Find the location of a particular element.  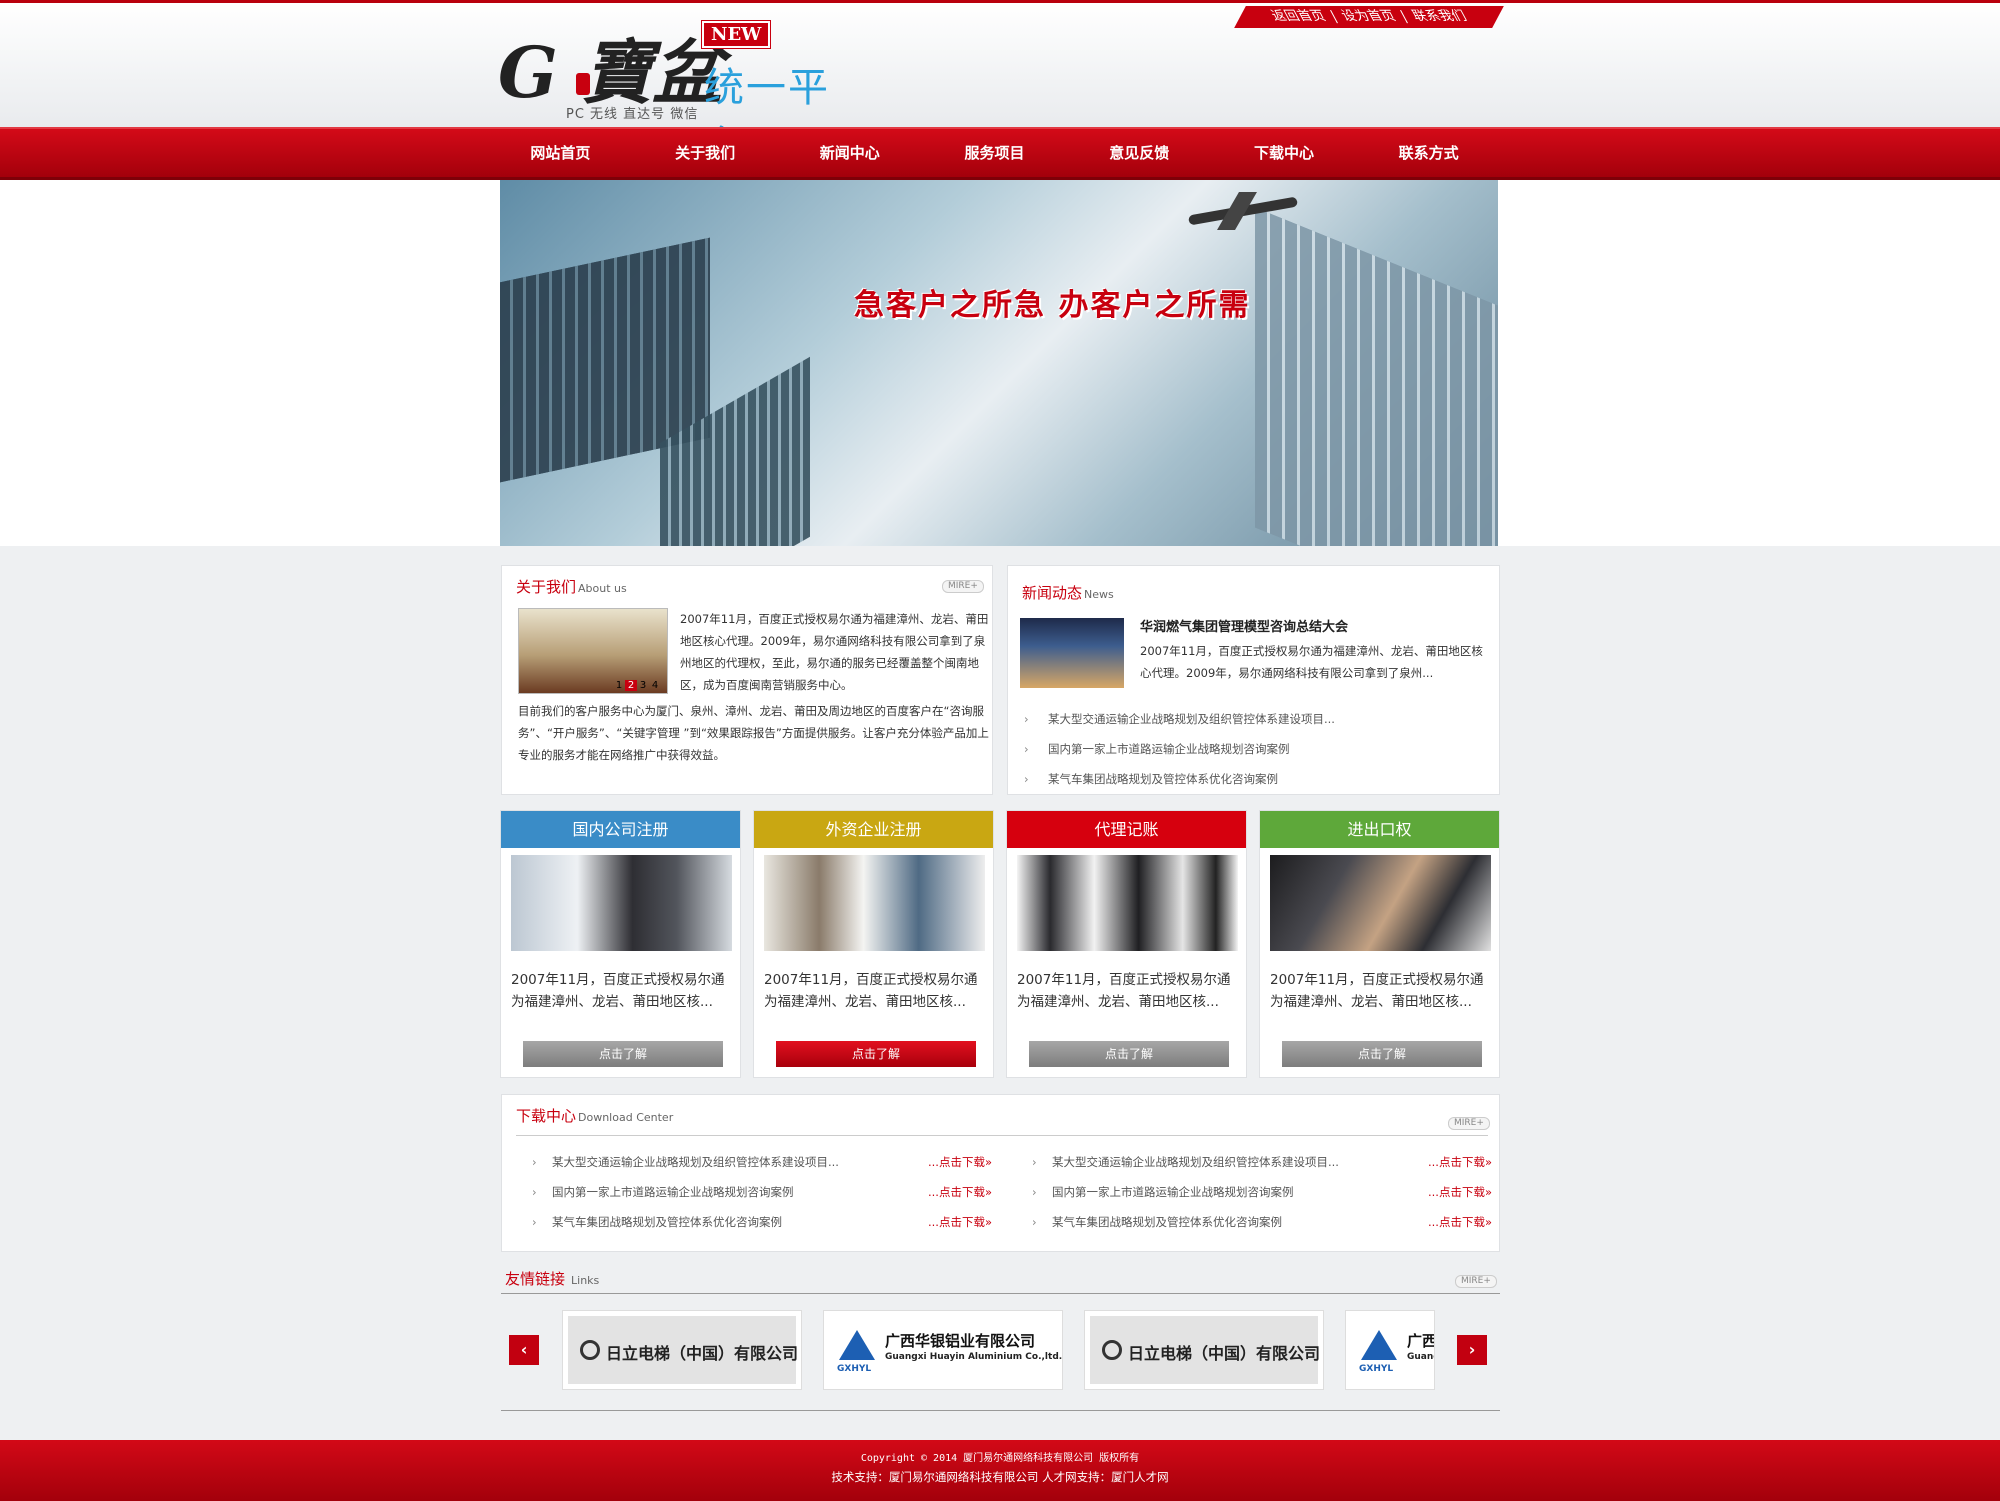

download-heading: 下载中心 Download Center is located at coordinates (594, 1115).